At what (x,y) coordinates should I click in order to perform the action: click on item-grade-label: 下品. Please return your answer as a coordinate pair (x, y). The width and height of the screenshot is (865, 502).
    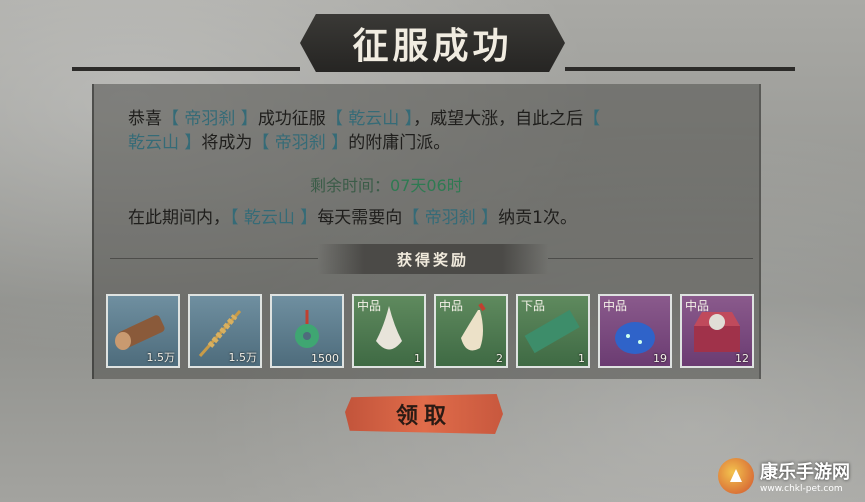
    Looking at the image, I should click on (533, 306).